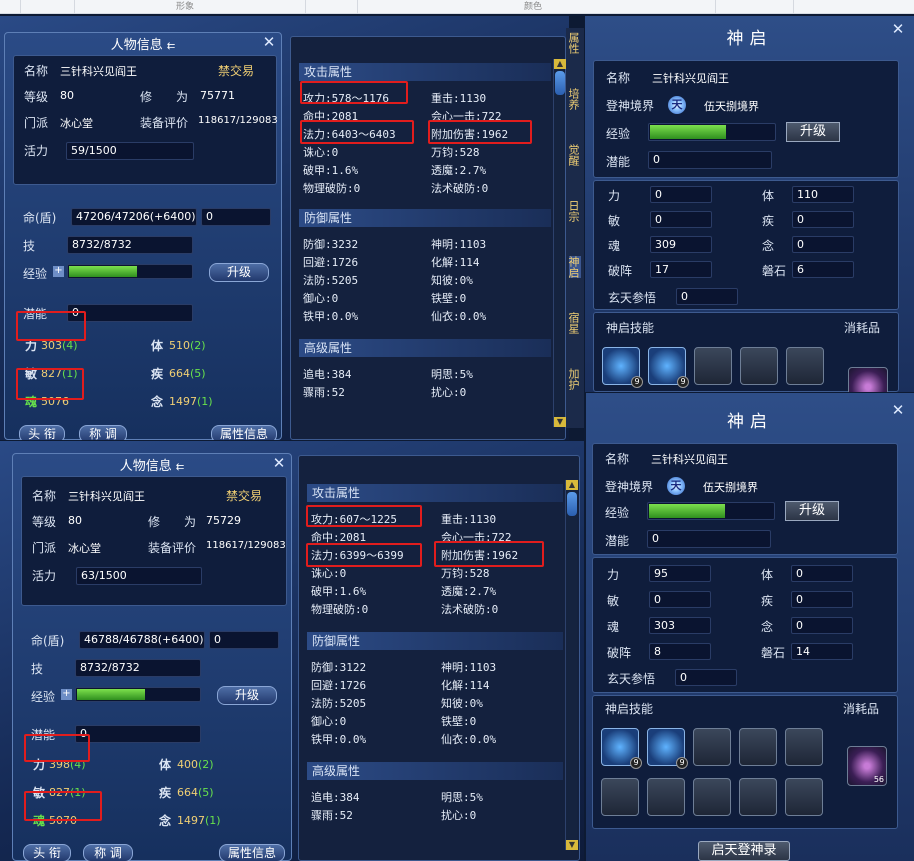  What do you see at coordinates (469, 519) in the screenshot?
I see `crit: 重击:1130` at bounding box center [469, 519].